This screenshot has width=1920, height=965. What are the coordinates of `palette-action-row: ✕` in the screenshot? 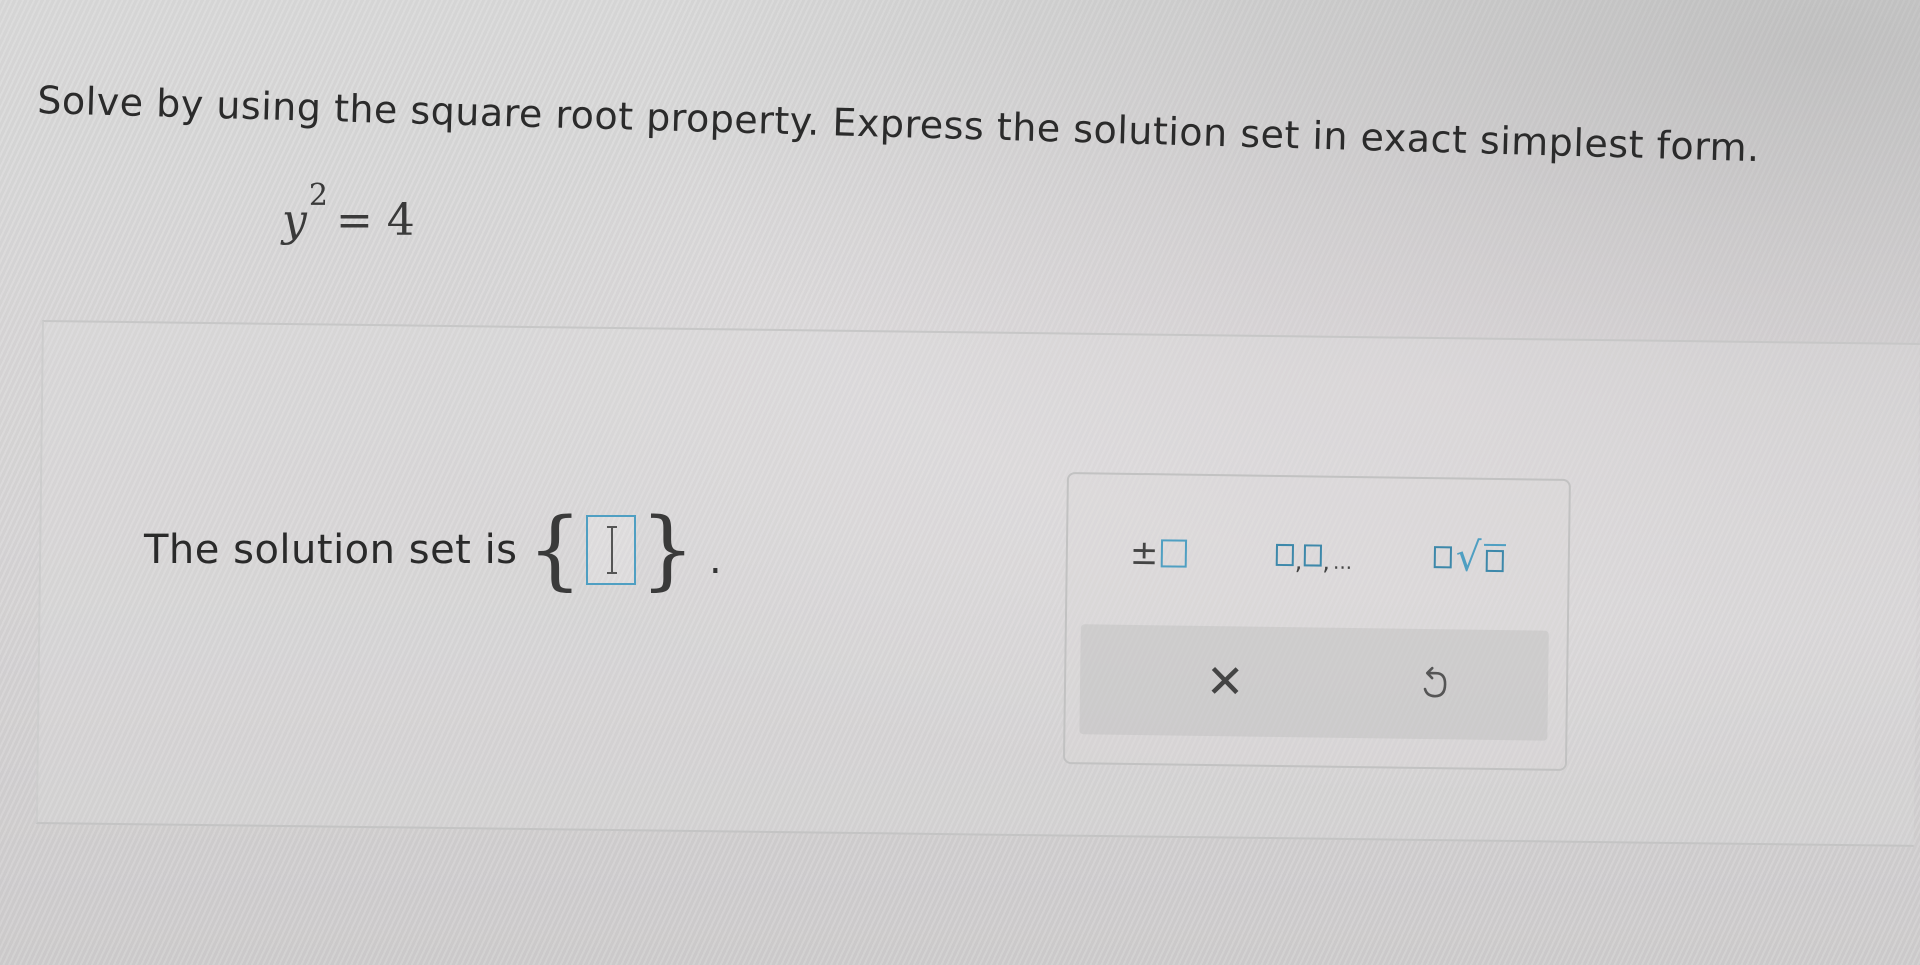 It's located at (1314, 682).